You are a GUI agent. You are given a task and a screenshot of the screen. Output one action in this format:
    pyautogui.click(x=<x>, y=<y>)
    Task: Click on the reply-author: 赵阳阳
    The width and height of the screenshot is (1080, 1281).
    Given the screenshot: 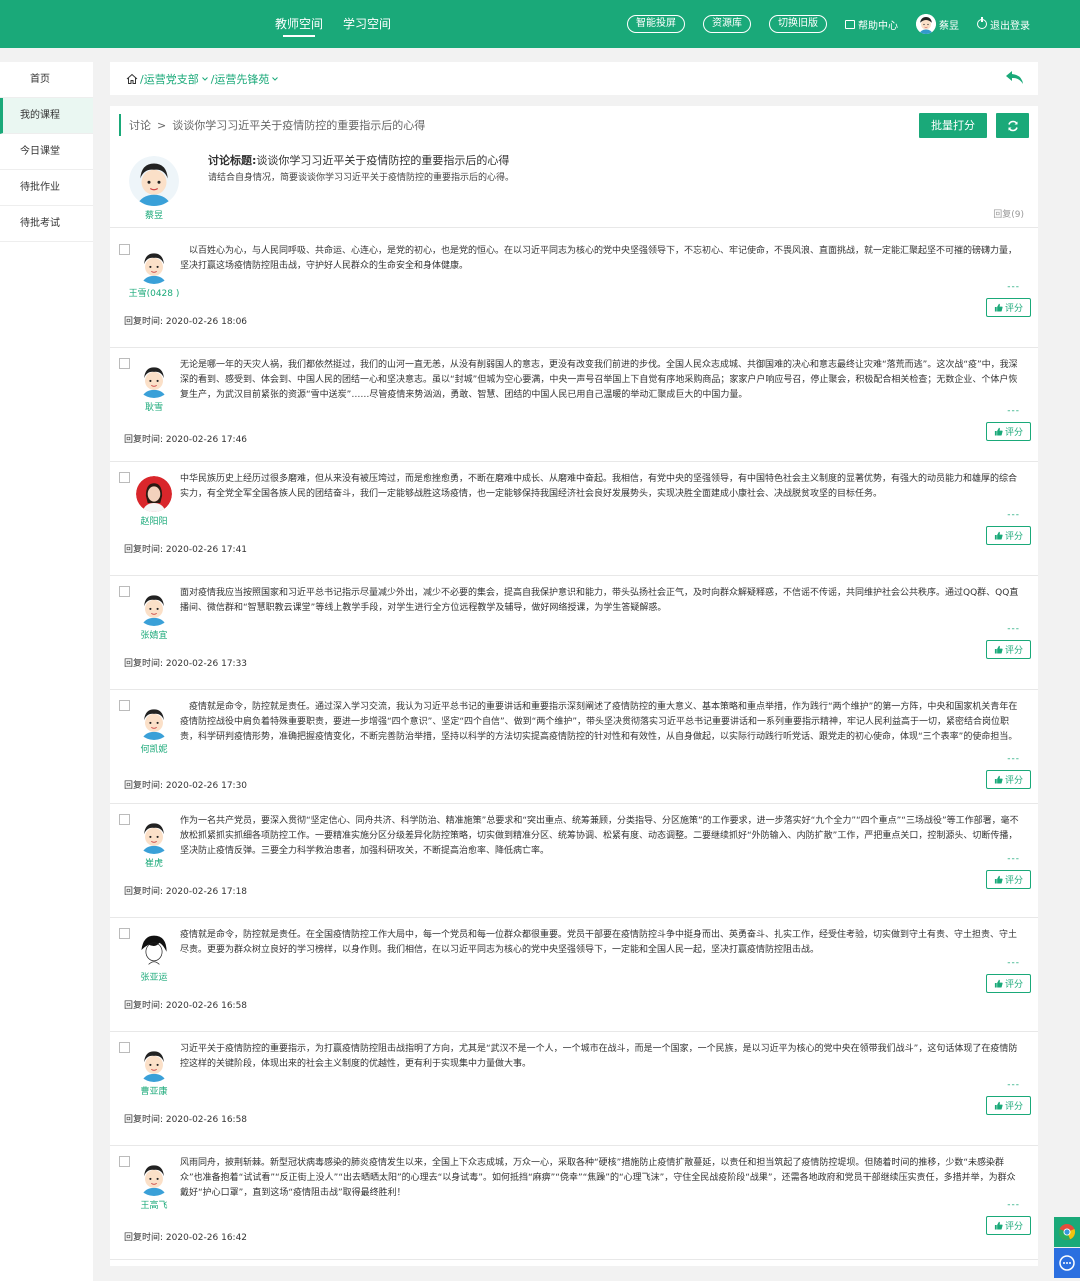 What is the action you would take?
    pyautogui.click(x=154, y=501)
    